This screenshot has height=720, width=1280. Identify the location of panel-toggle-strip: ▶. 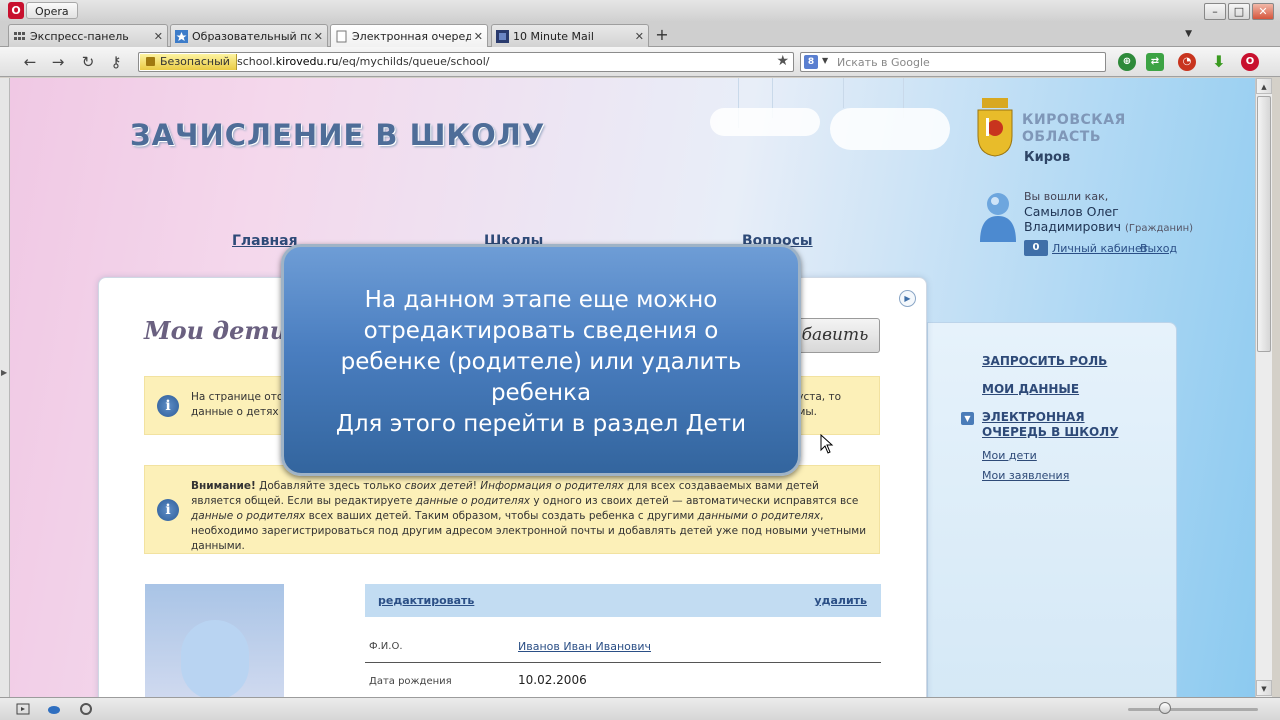
(5, 387).